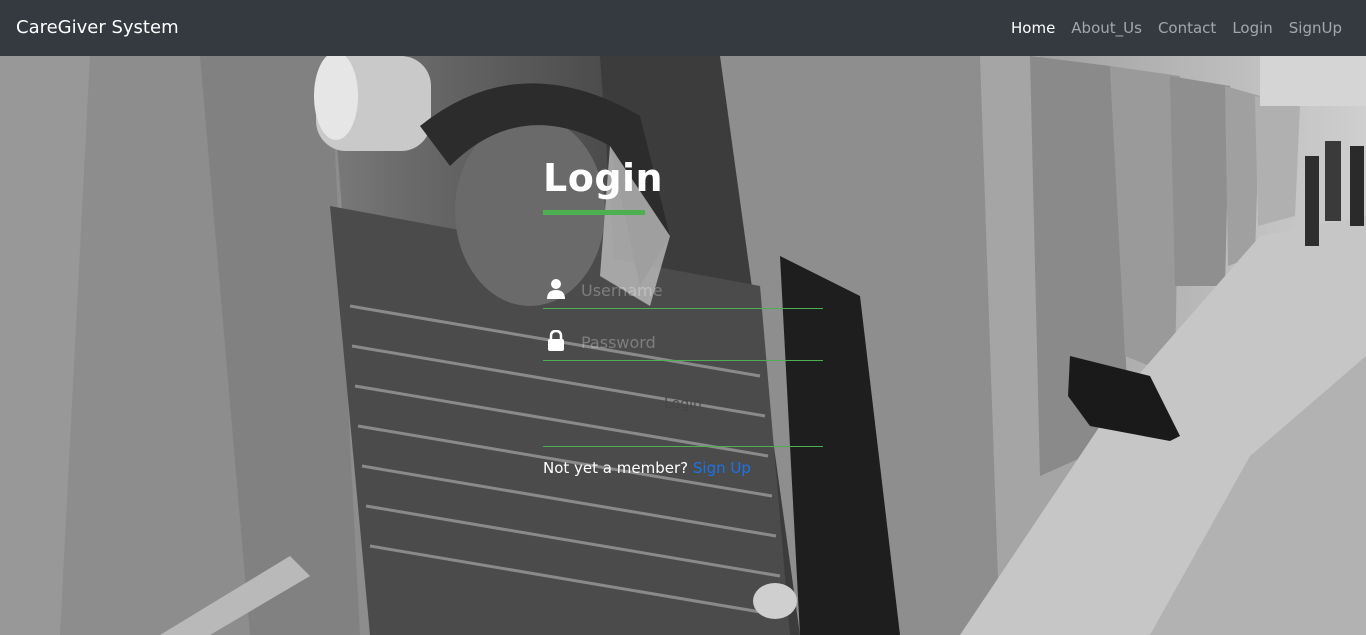 The height and width of the screenshot is (635, 1366). Describe the element at coordinates (556, 289) in the screenshot. I see `user-icon` at that location.